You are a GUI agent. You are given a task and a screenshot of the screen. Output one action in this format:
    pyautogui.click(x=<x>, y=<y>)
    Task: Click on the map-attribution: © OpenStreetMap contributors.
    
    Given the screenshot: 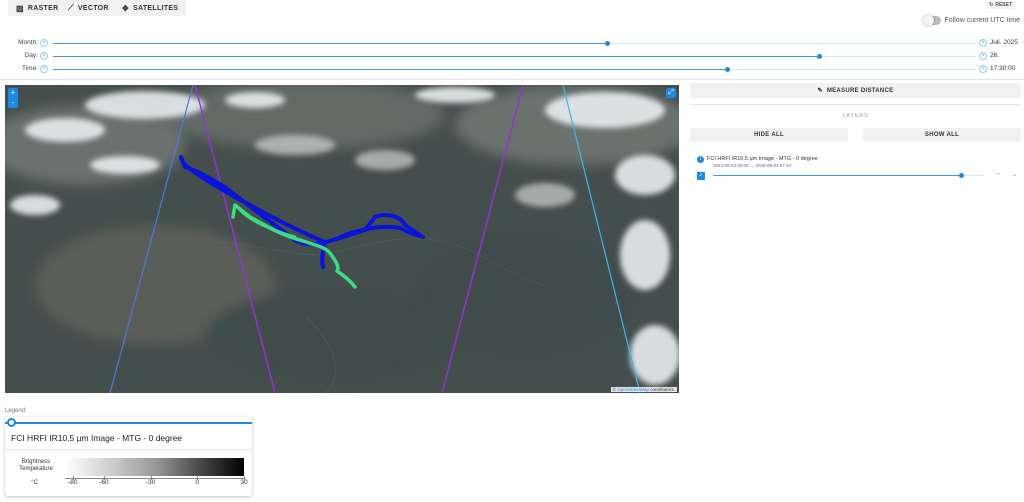 What is the action you would take?
    pyautogui.click(x=643, y=389)
    